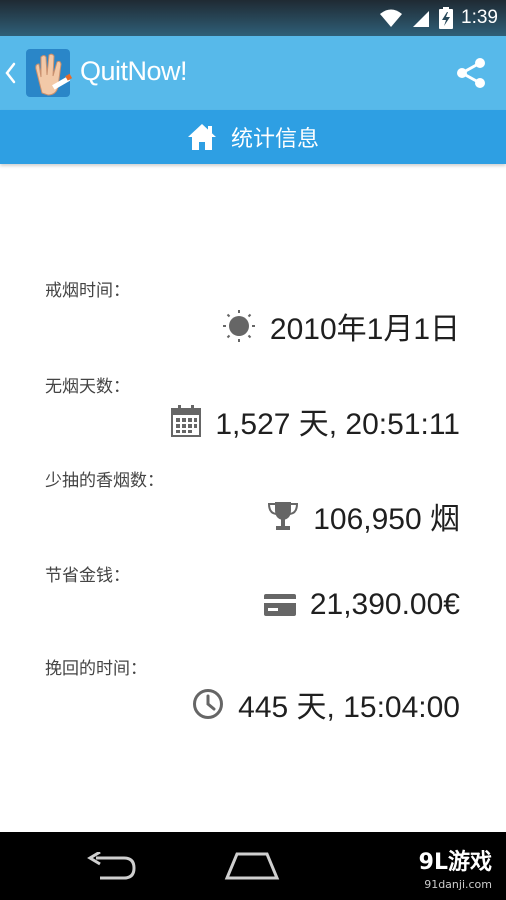 This screenshot has height=900, width=506. I want to click on credit-card-icon, so click(279, 605).